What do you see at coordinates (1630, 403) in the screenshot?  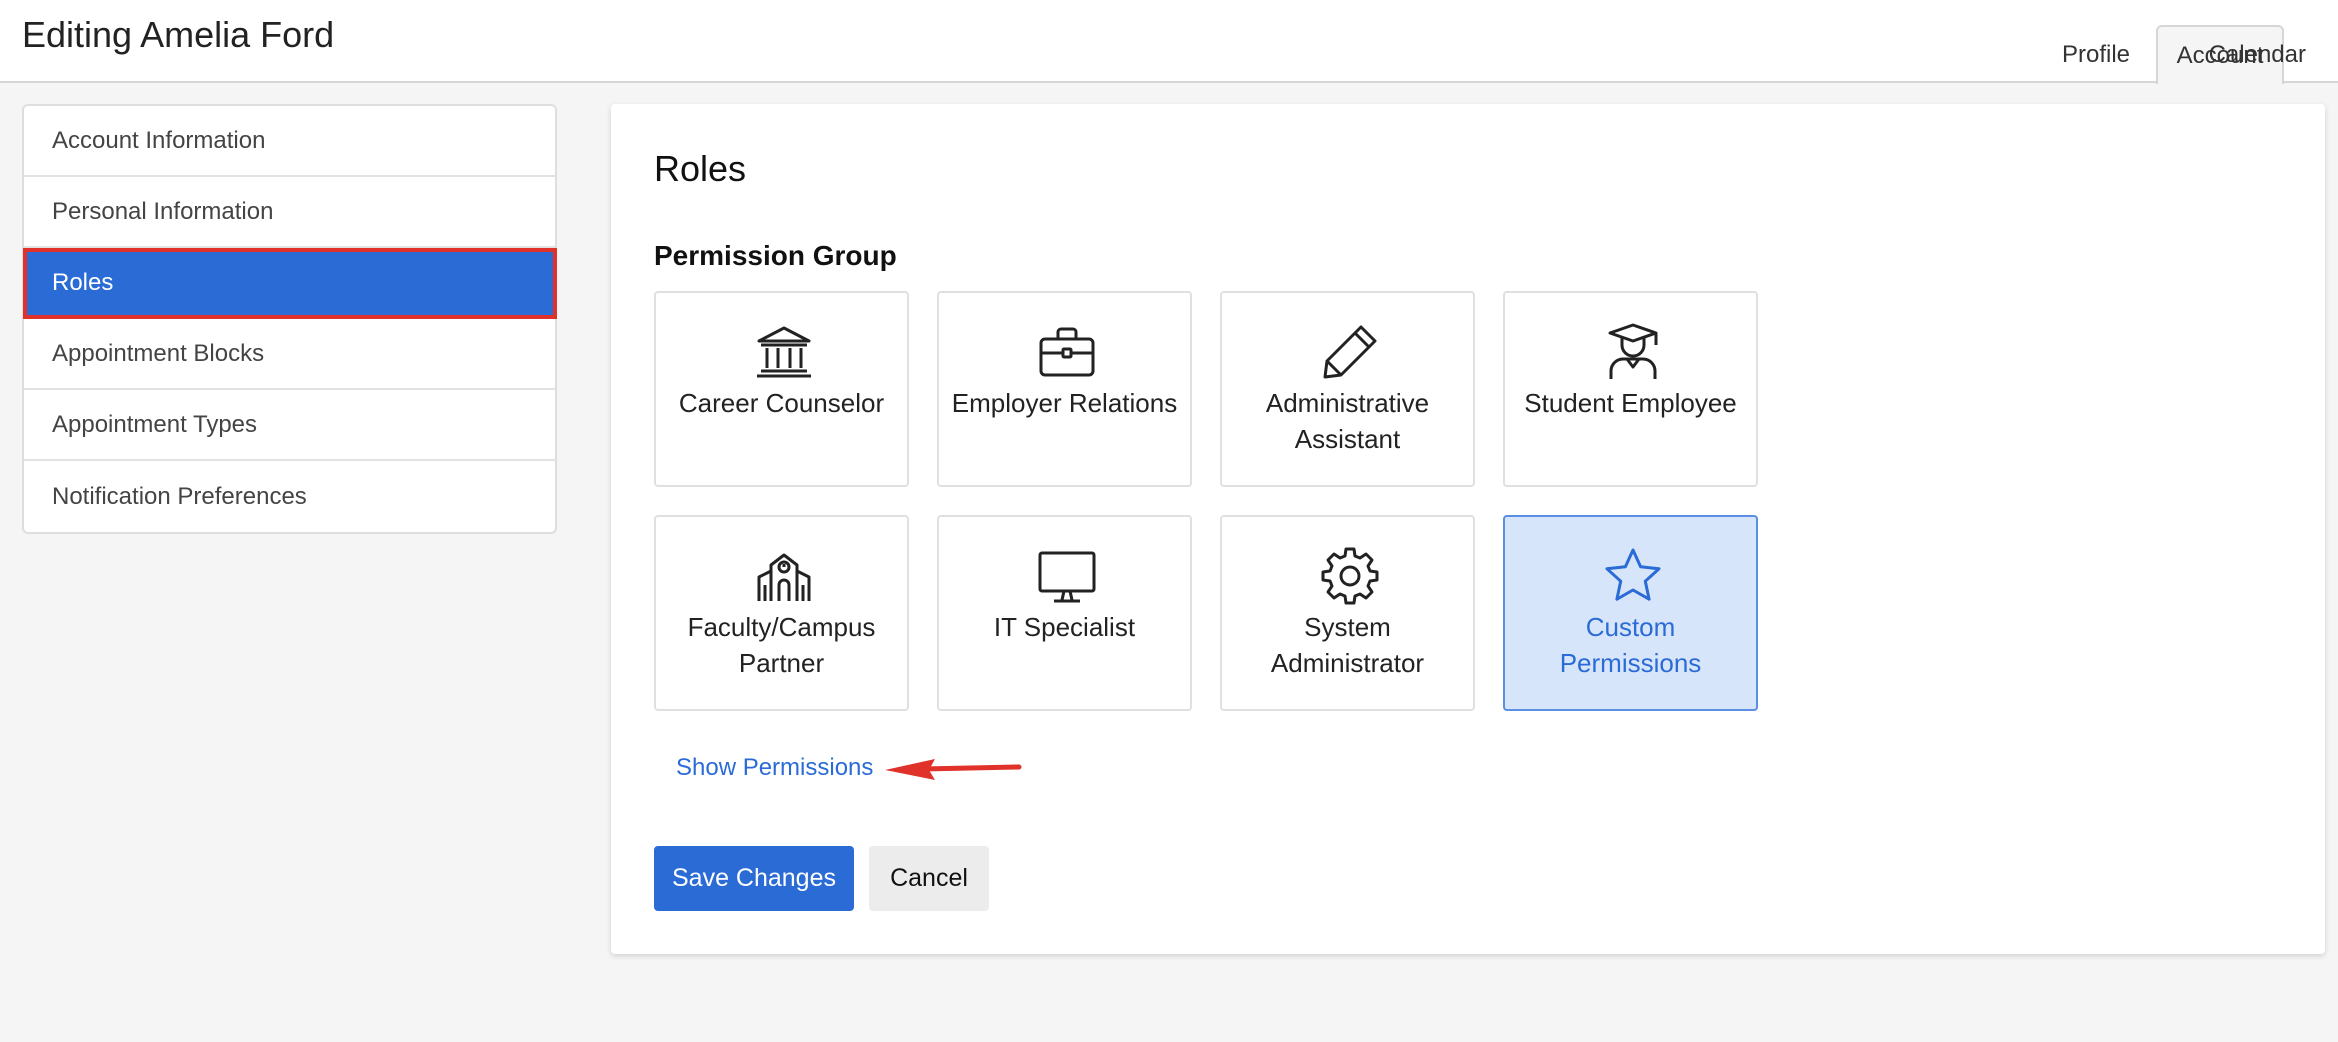 I see `tile-label: Student Employee` at bounding box center [1630, 403].